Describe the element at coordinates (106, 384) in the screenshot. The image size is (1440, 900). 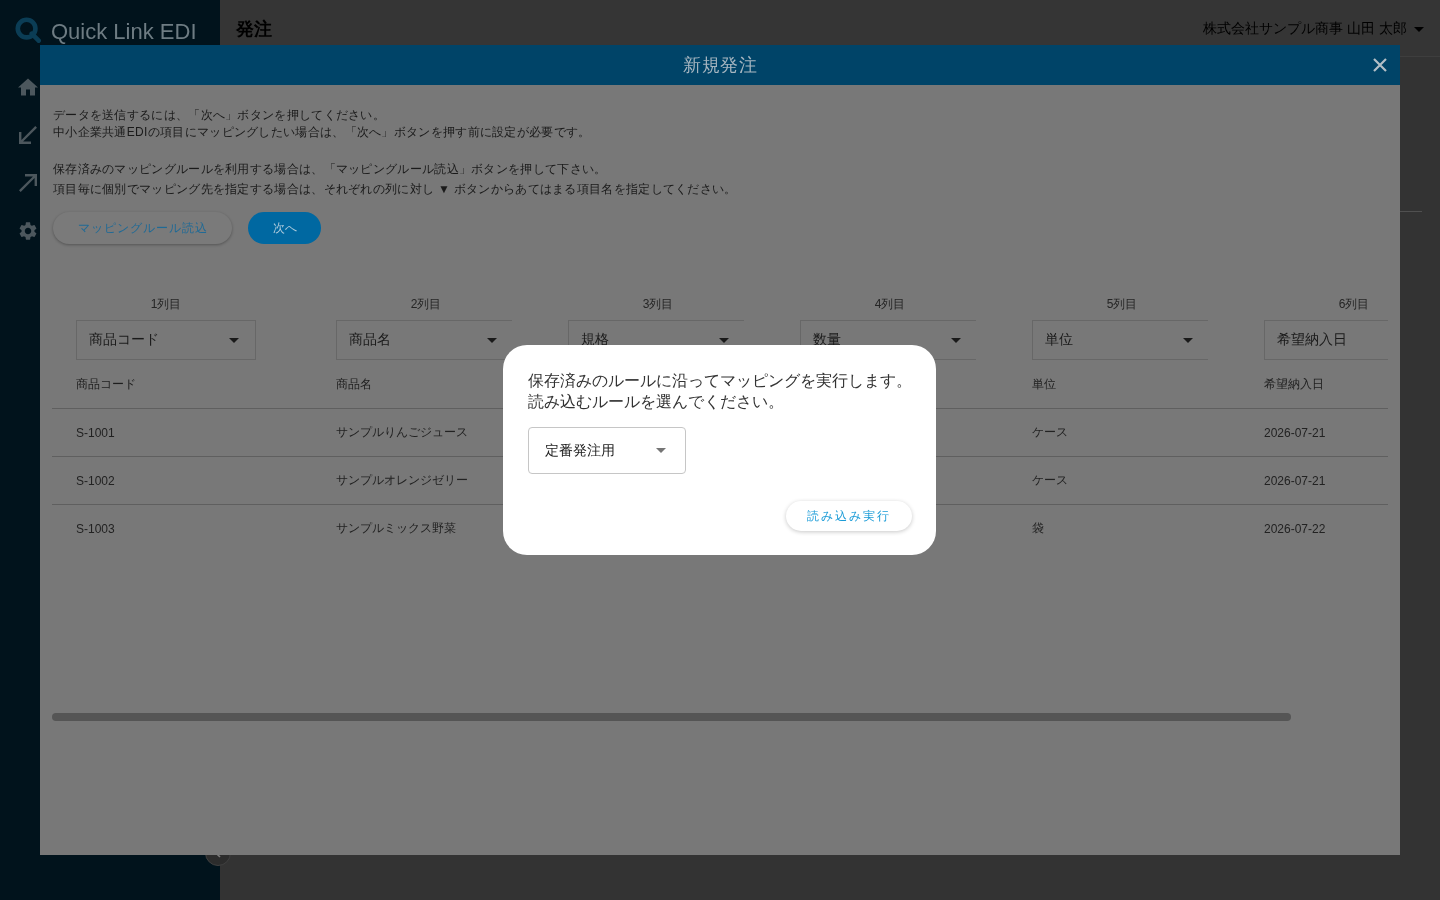
I see `column-header: 商品コード` at that location.